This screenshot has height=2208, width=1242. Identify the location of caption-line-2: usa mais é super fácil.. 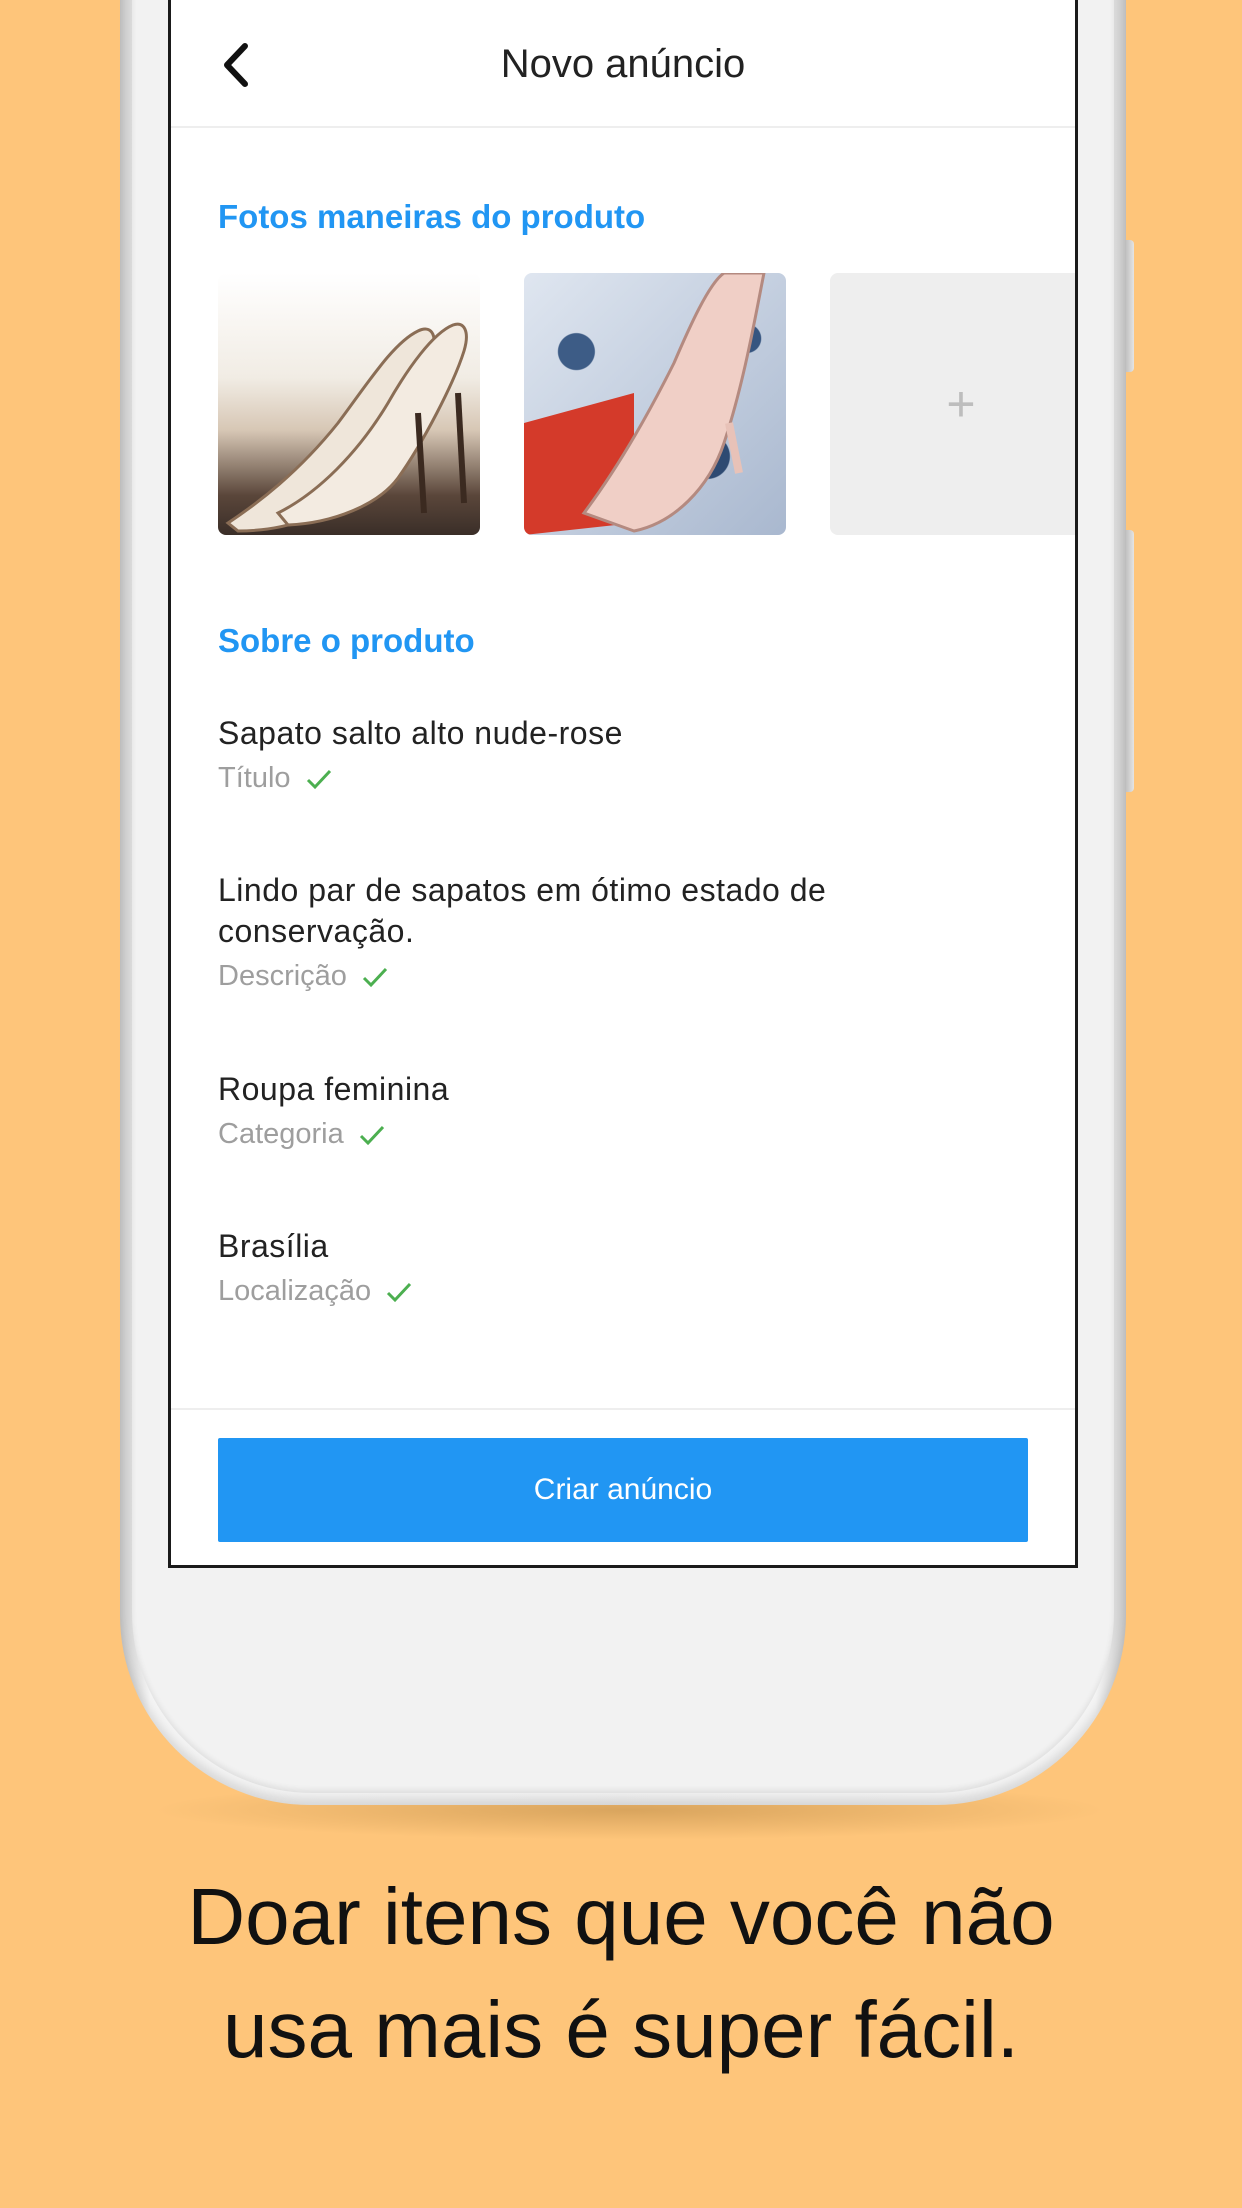
(621, 2029).